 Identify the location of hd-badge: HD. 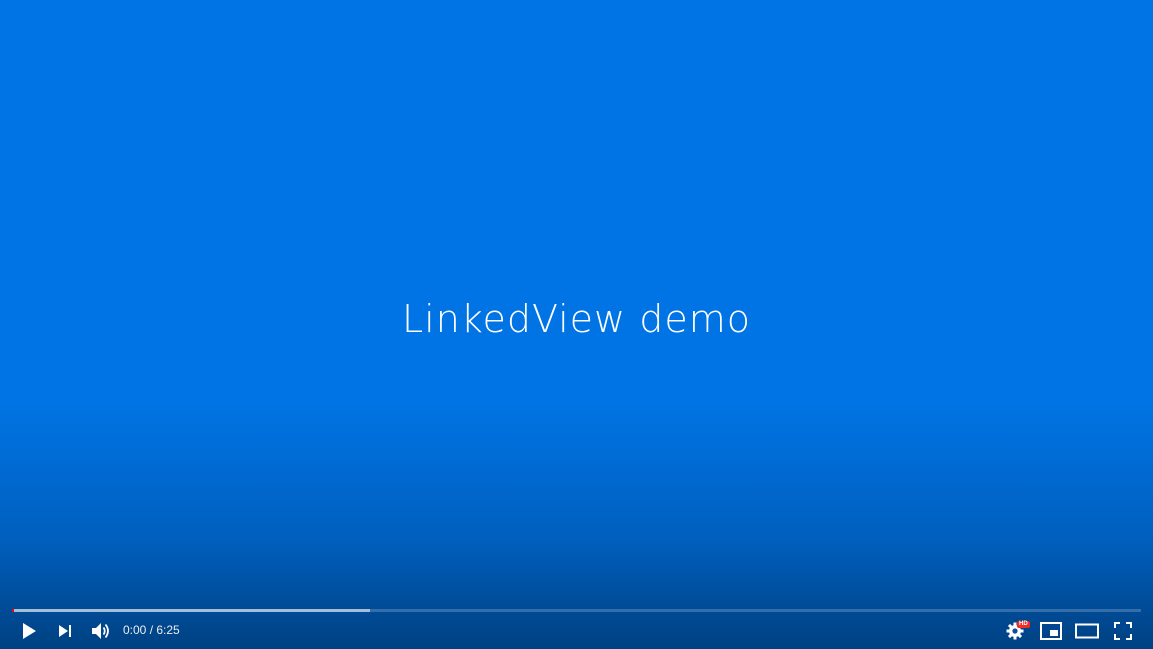
(1023, 624).